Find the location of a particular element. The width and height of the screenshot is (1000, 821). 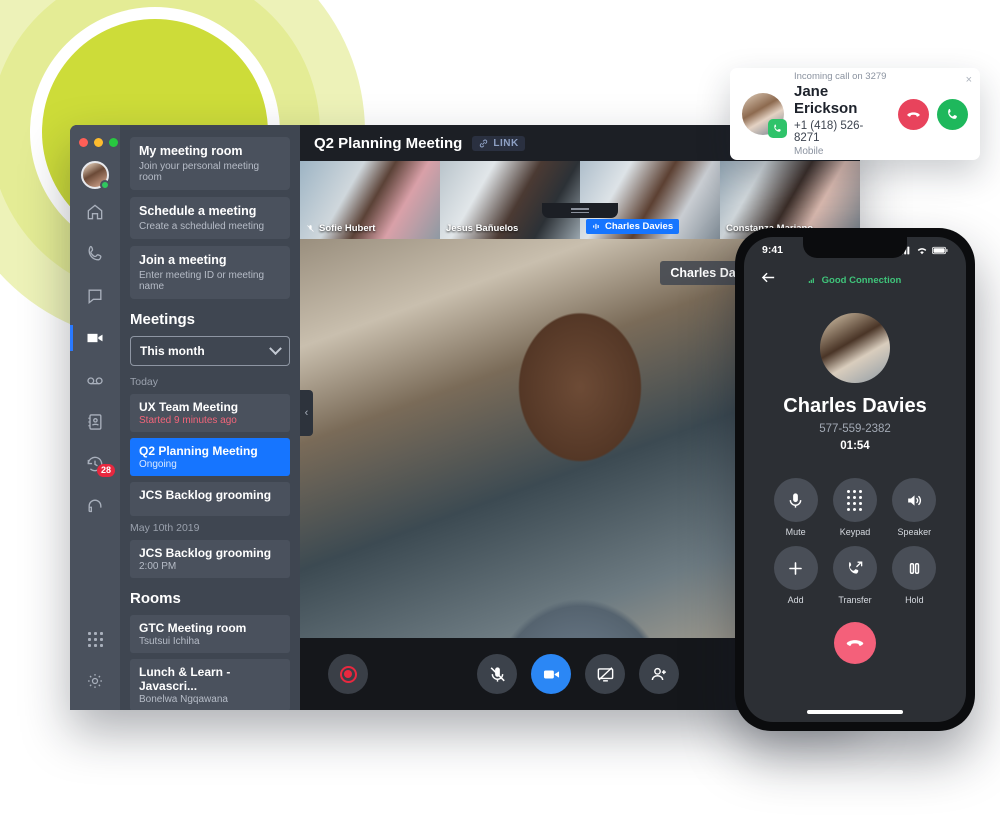

history-badge-count: 28 is located at coordinates (105, 470).